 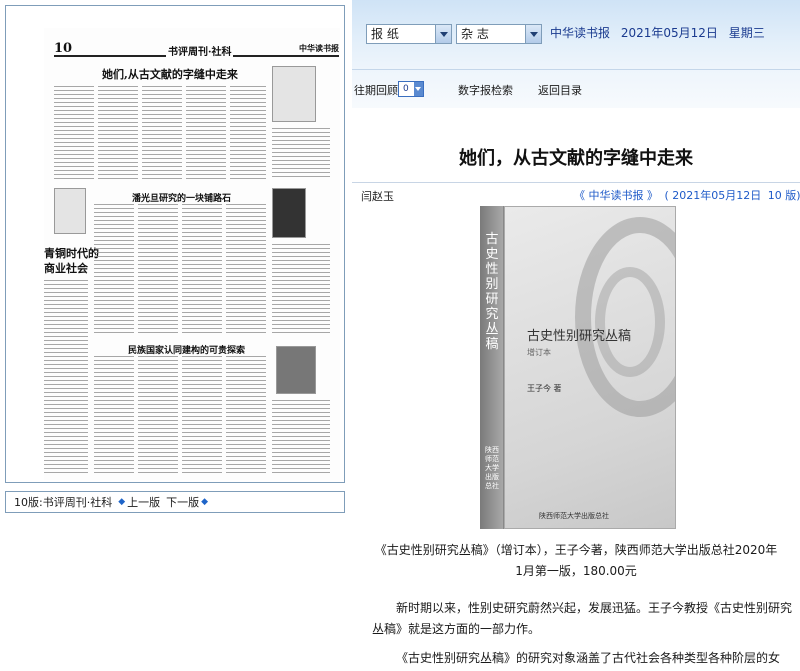 I want to click on section-name: 书评周刊·社科, so click(x=200, y=50).